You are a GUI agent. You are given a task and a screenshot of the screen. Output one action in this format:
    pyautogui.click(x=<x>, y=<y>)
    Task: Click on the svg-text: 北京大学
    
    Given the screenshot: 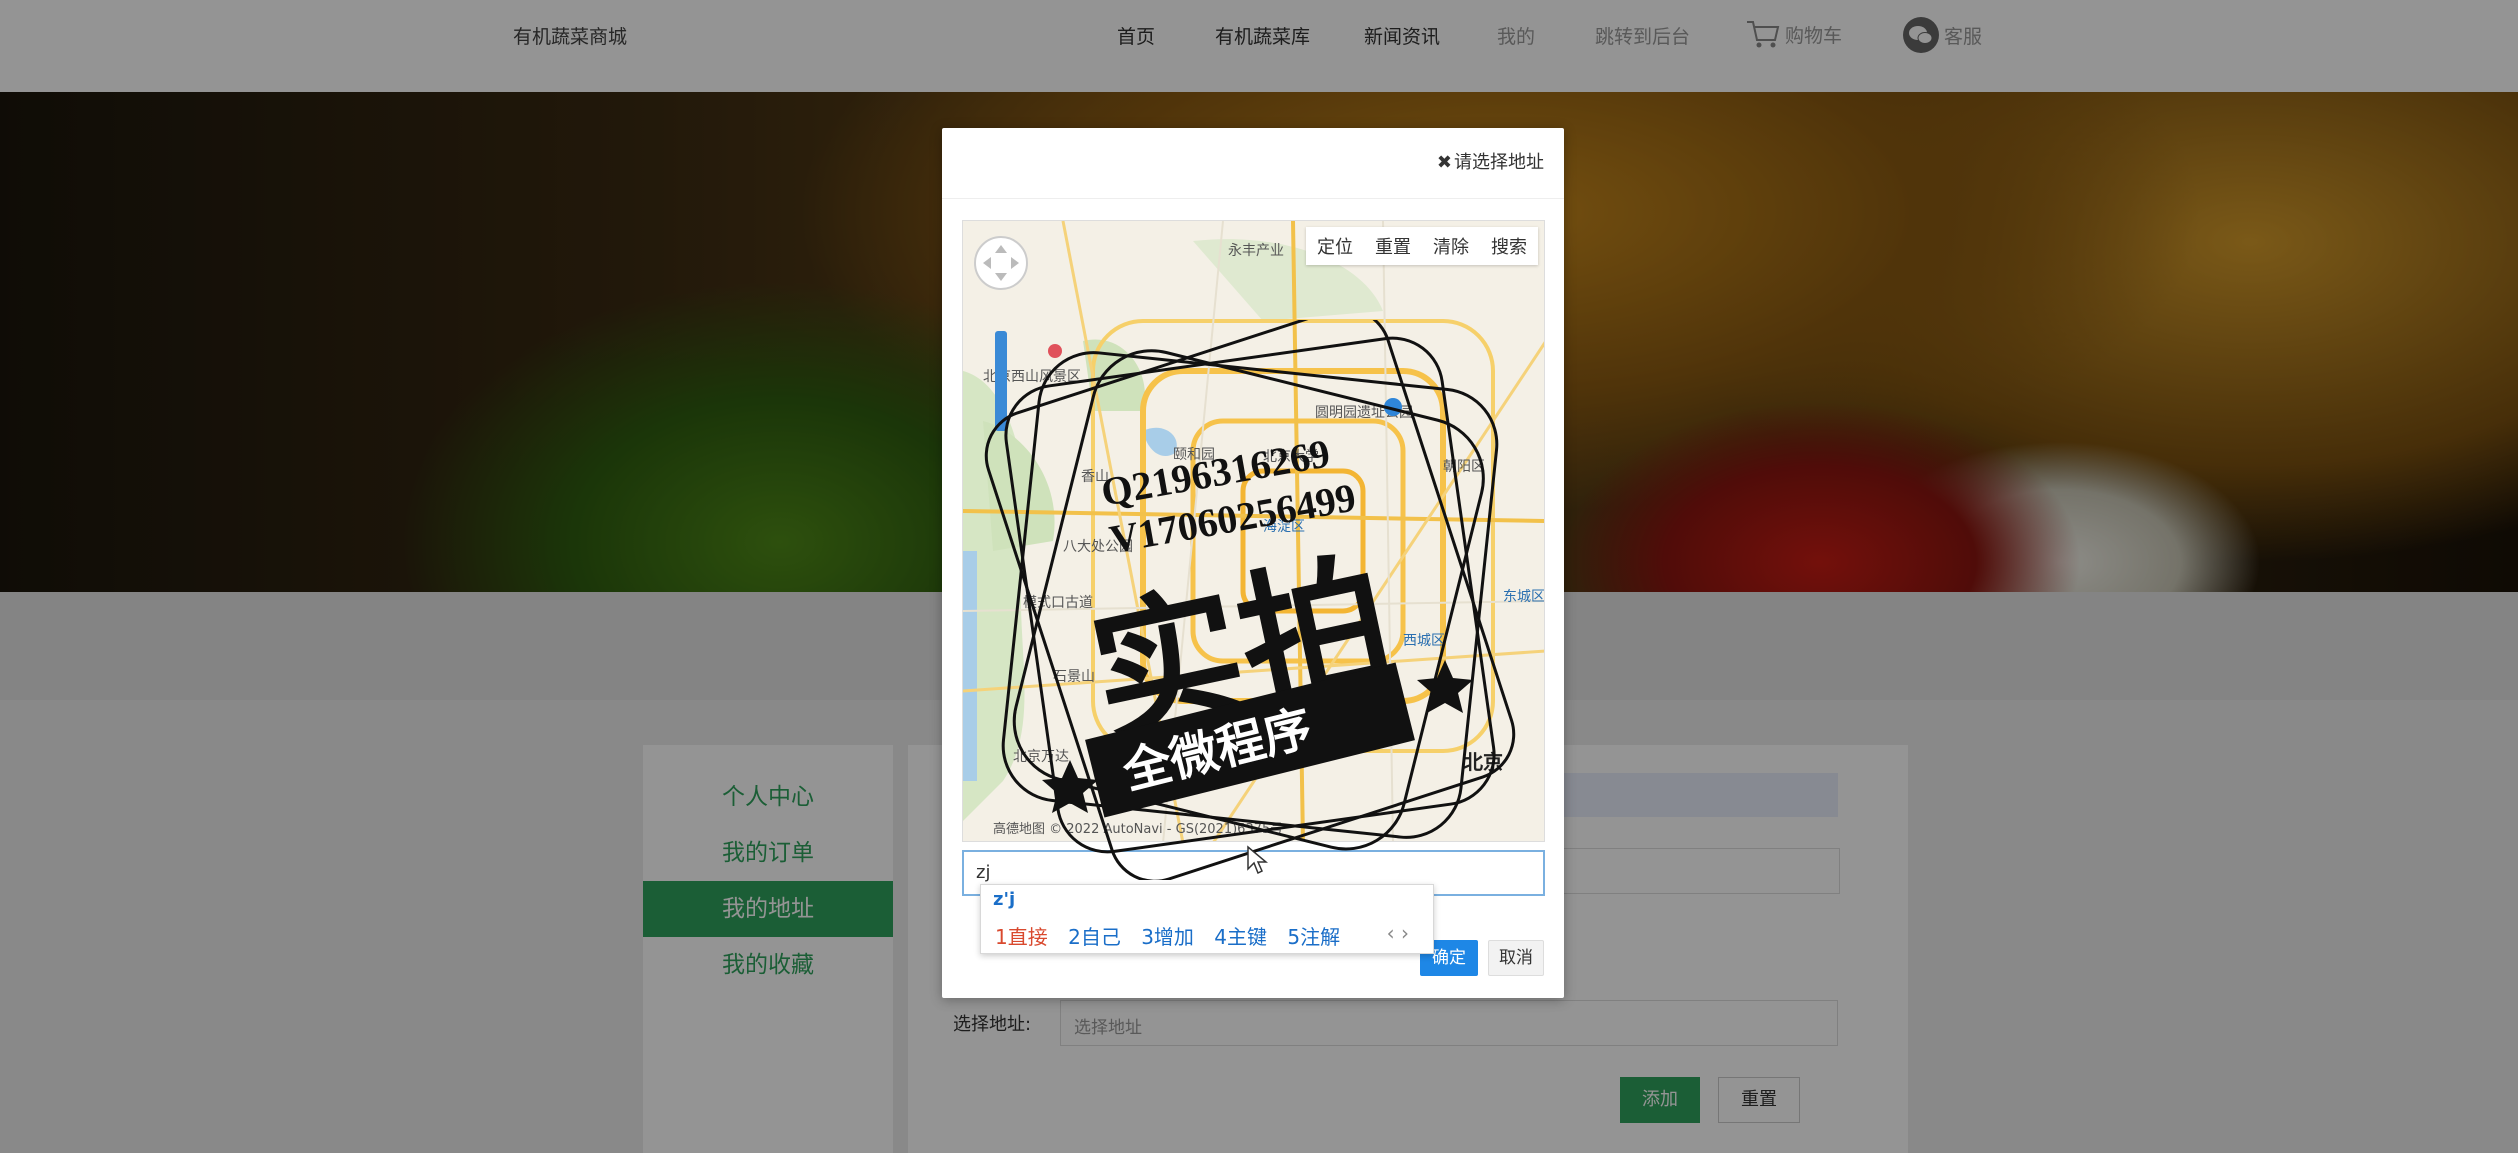 What is the action you would take?
    pyautogui.click(x=1291, y=456)
    